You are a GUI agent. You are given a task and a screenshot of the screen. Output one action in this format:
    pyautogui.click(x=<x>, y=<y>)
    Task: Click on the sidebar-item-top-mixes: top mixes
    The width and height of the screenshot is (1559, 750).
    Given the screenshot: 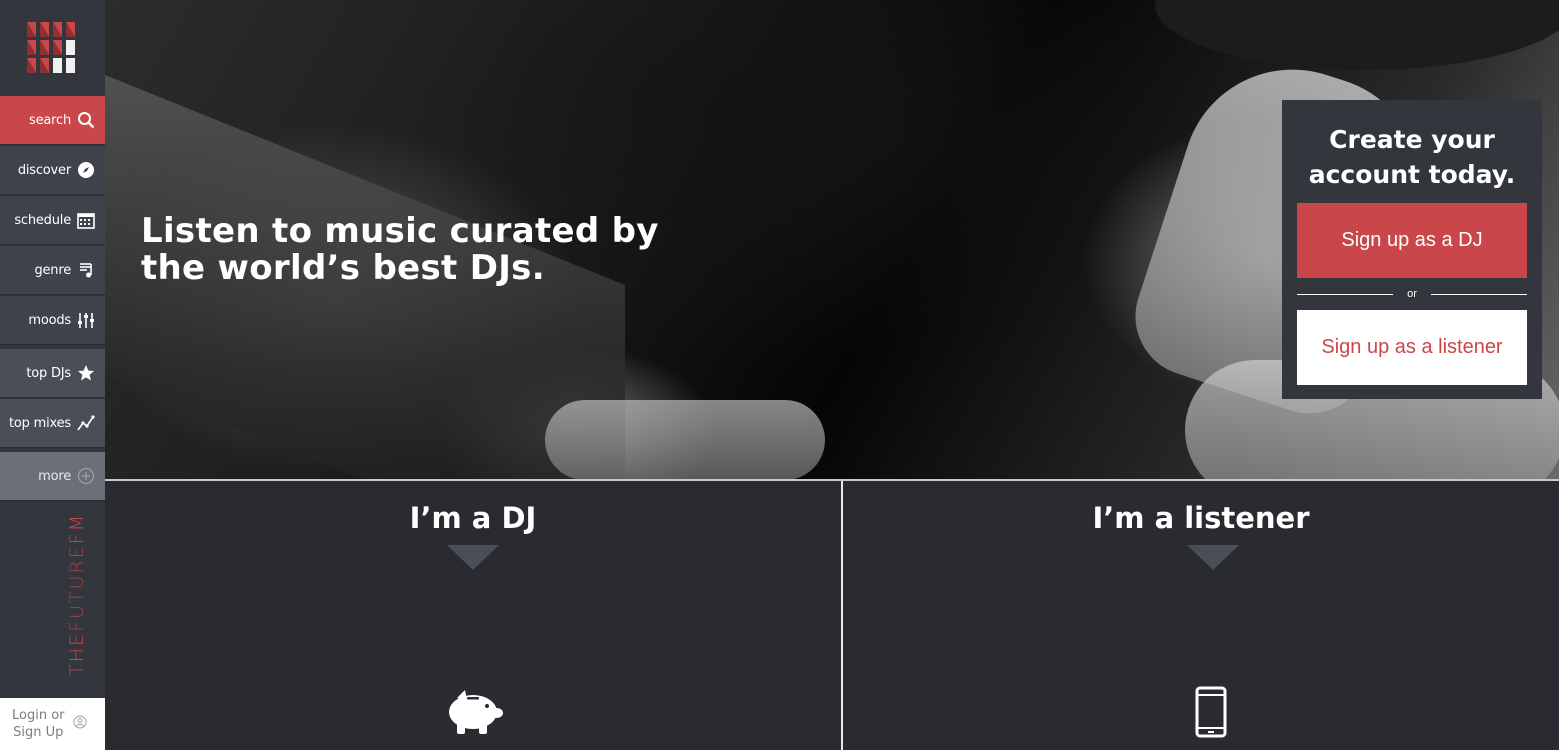 What is the action you would take?
    pyautogui.click(x=52, y=423)
    